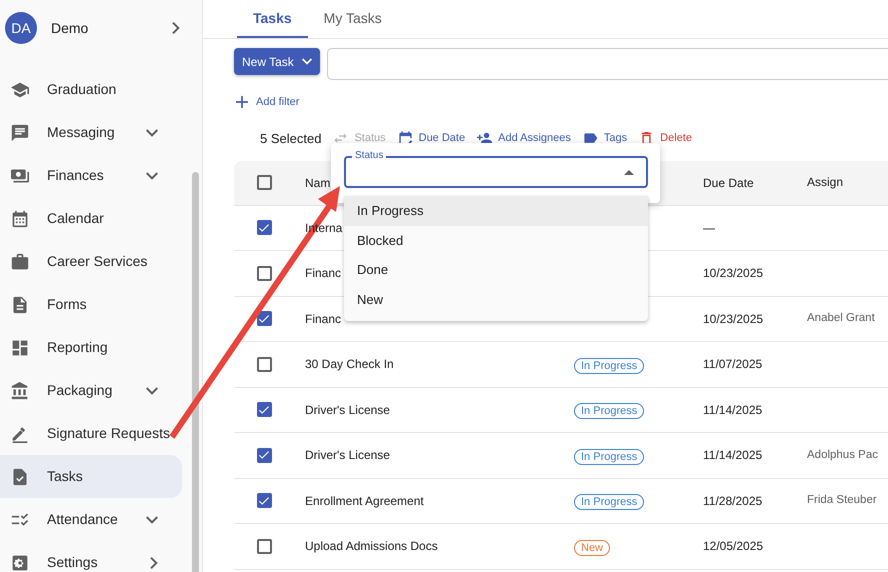 This screenshot has width=888, height=572. Describe the element at coordinates (629, 172) in the screenshot. I see `caret-up-icon` at that location.